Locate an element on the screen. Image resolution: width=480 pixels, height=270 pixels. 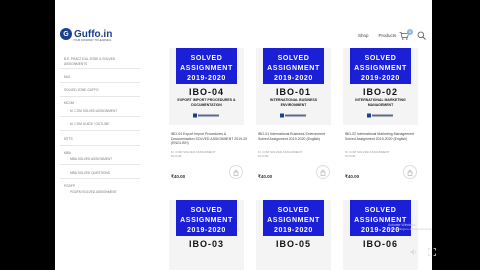
course-subject: EXPORT IMPORT PROCEDURES & DOCUMENTATION is located at coordinates (206, 102).